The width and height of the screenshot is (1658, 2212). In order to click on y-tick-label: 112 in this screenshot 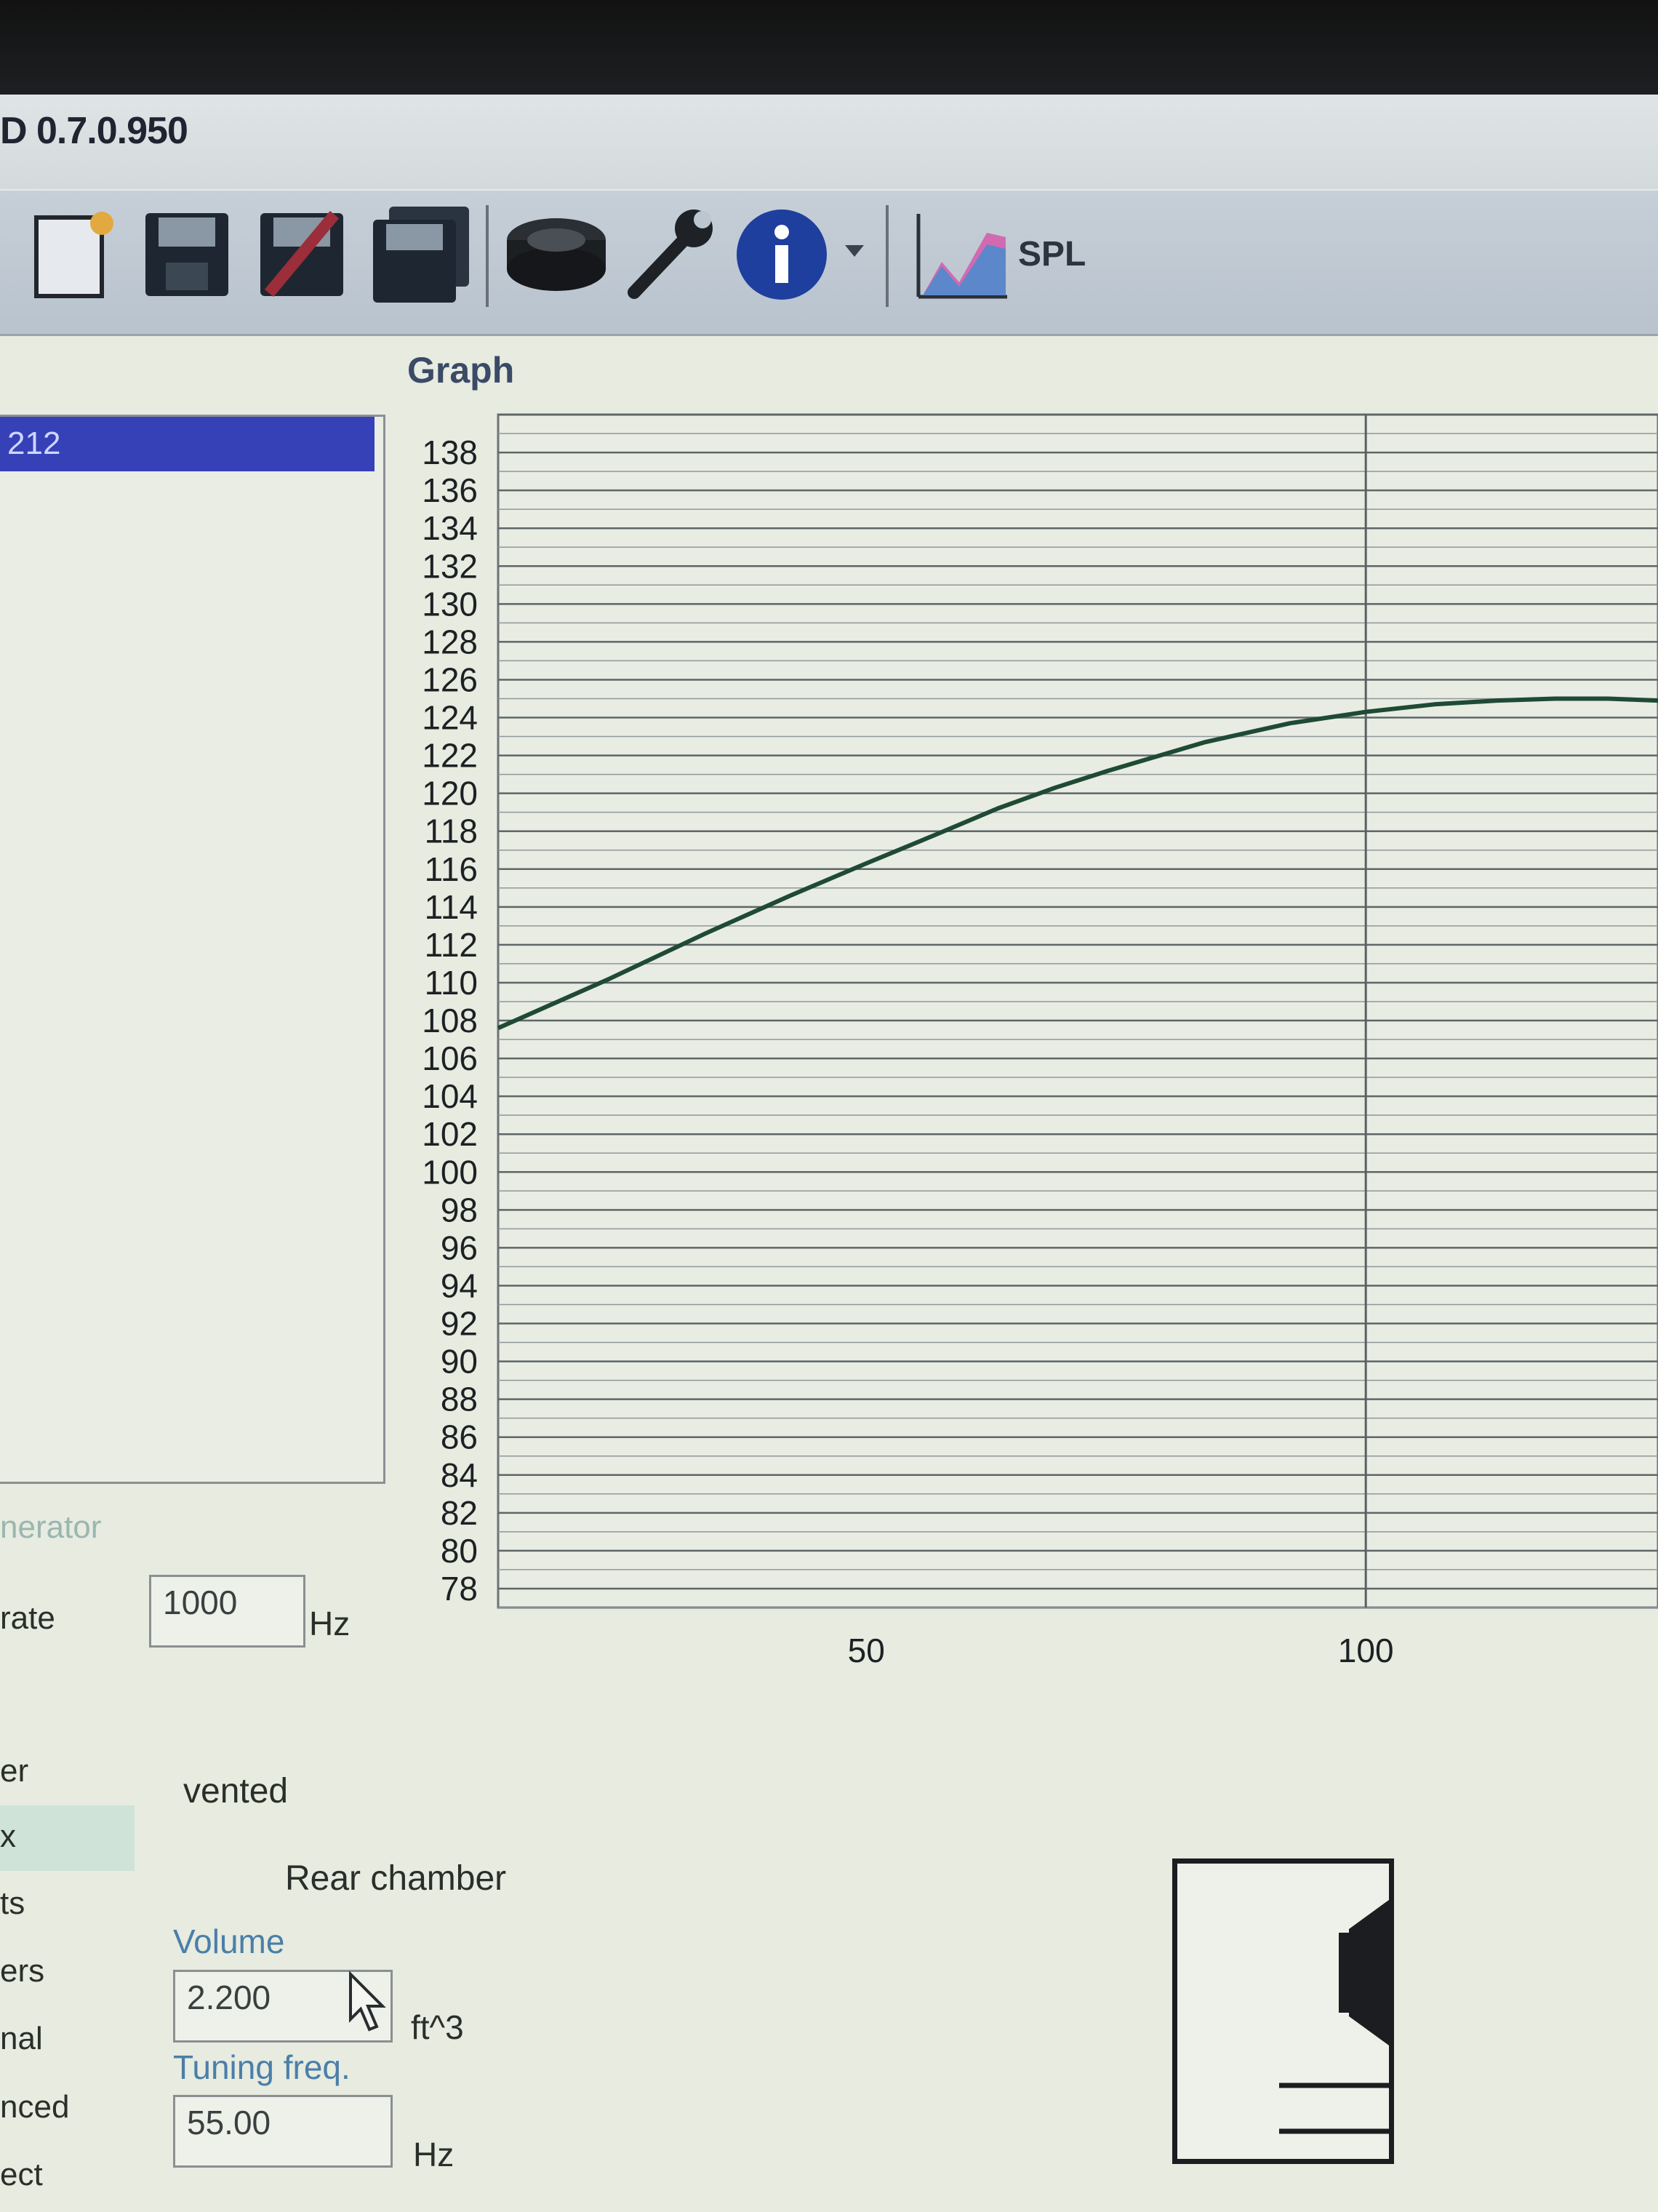, I will do `click(451, 945)`.